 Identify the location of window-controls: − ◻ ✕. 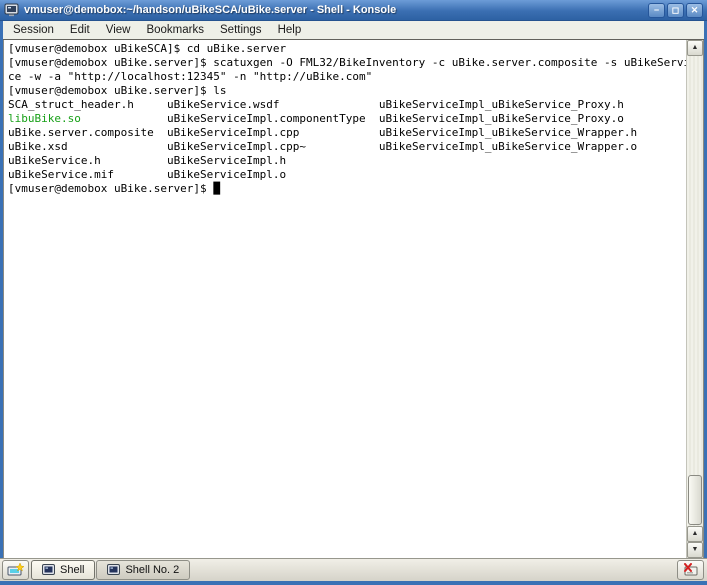
(675, 10).